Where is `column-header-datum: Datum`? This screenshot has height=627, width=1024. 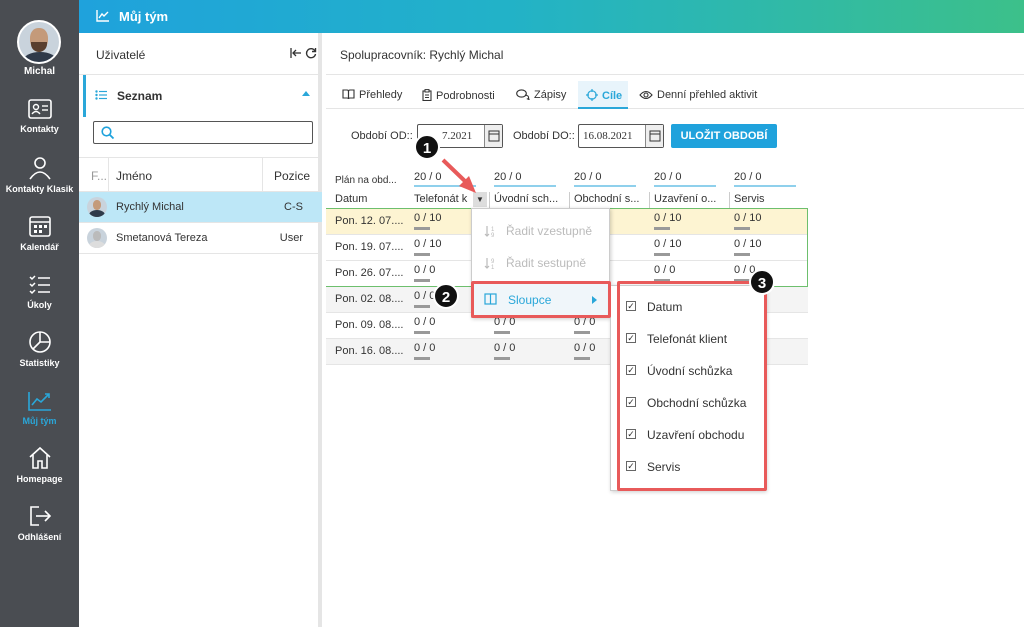
column-header-datum: Datum is located at coordinates (351, 199).